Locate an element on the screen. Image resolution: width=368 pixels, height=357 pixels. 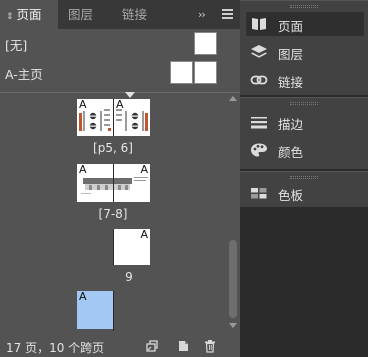
page-thumbnail-5: A is located at coordinates (95, 117).